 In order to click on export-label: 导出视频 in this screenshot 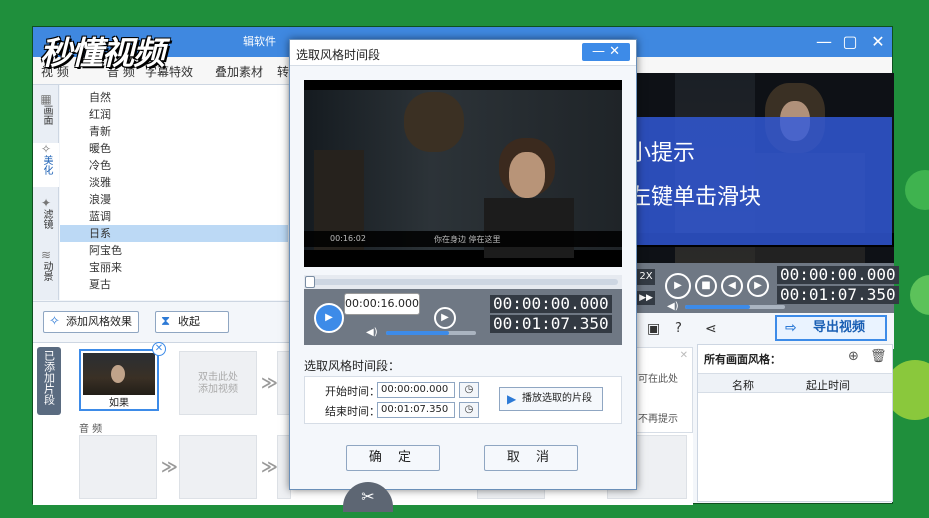, I will do `click(839, 327)`.